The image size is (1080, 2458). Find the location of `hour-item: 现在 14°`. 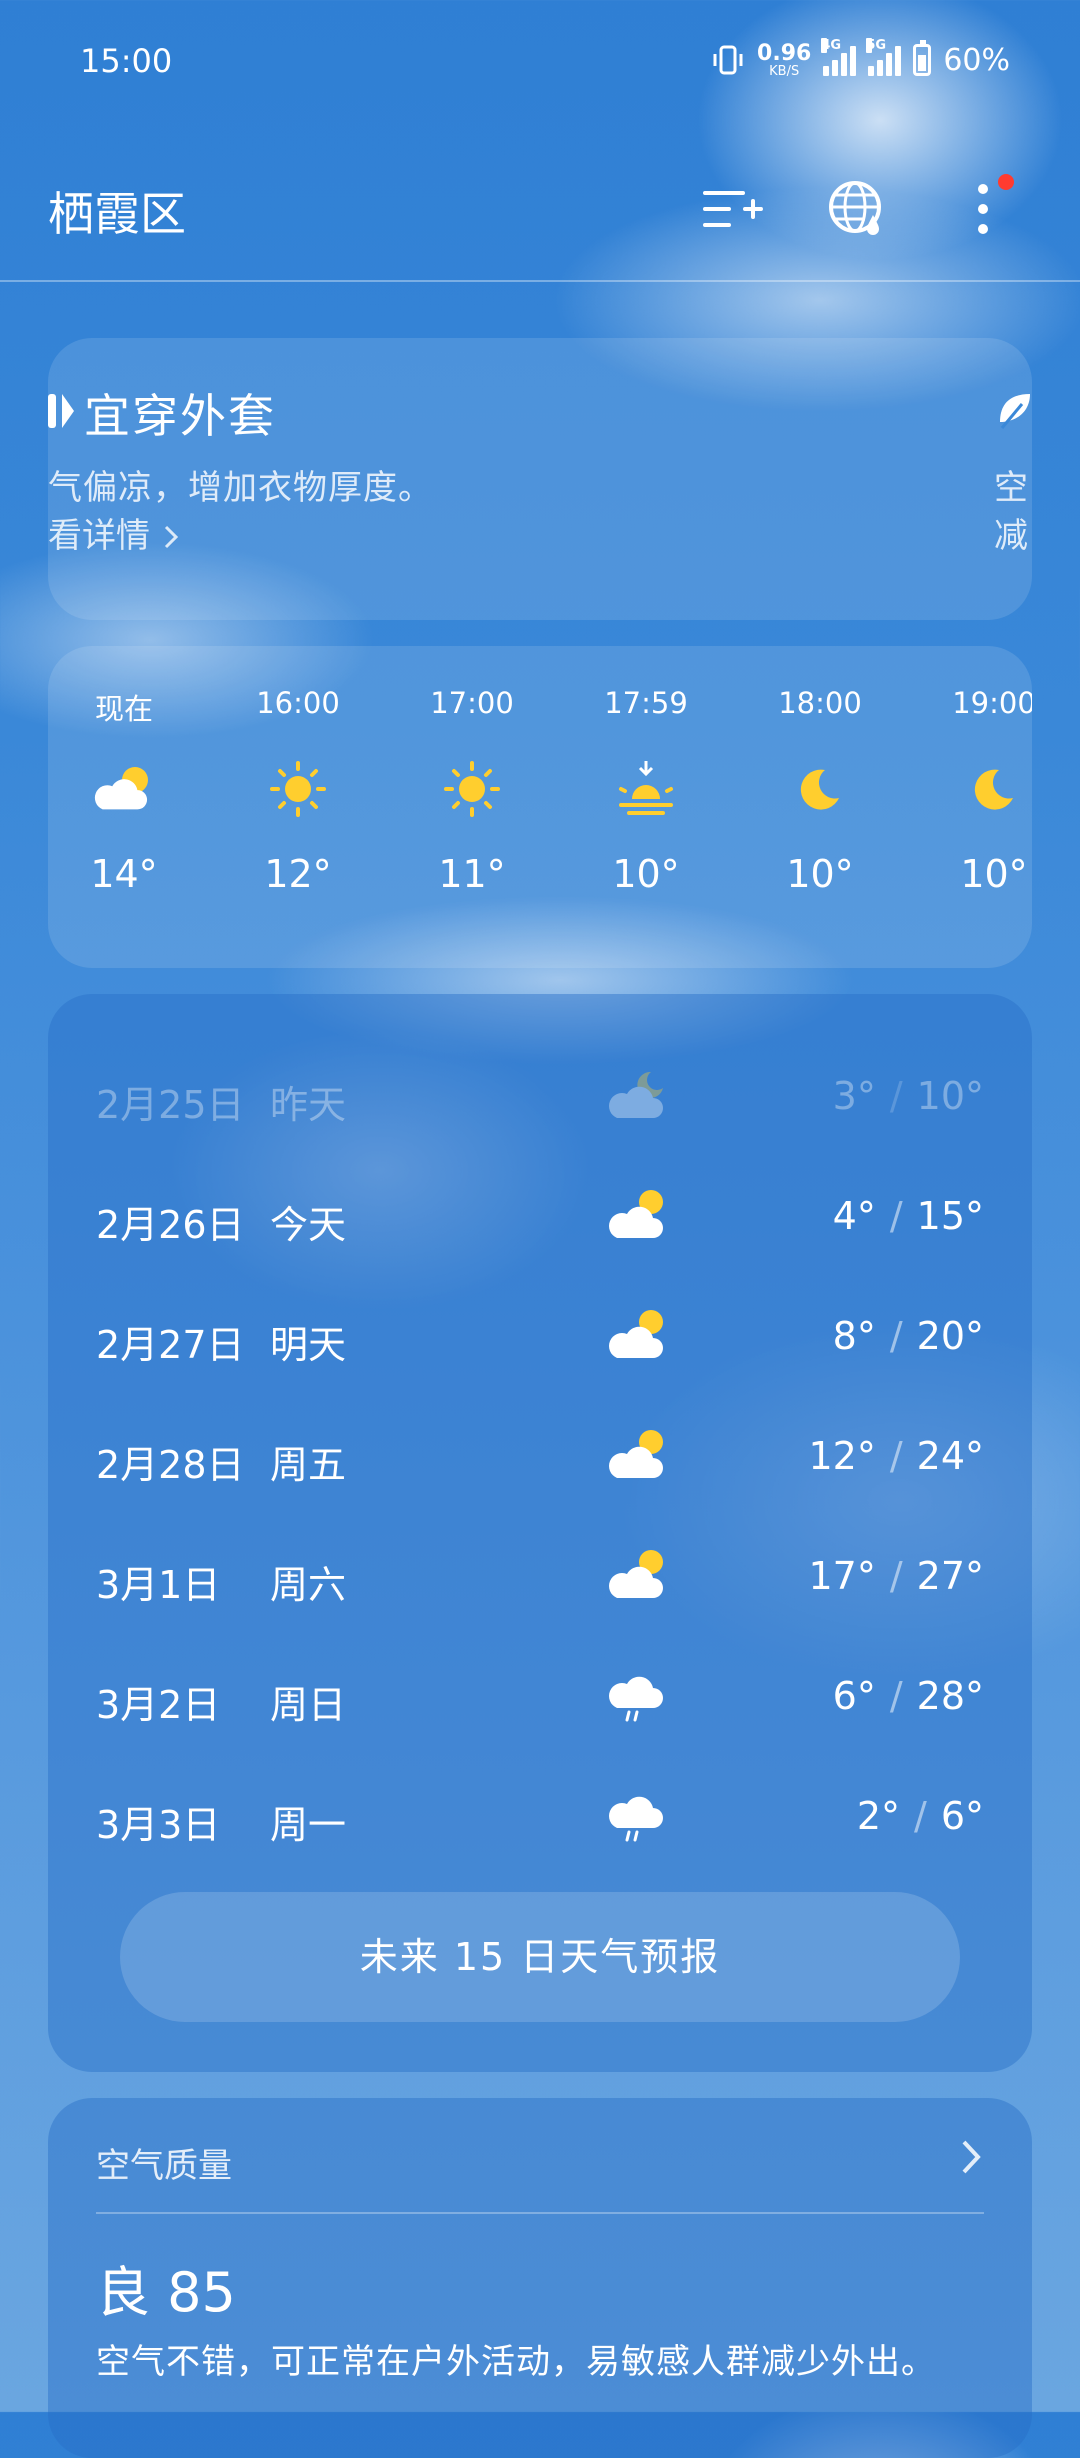

hour-item: 现在 14° is located at coordinates (124, 791).